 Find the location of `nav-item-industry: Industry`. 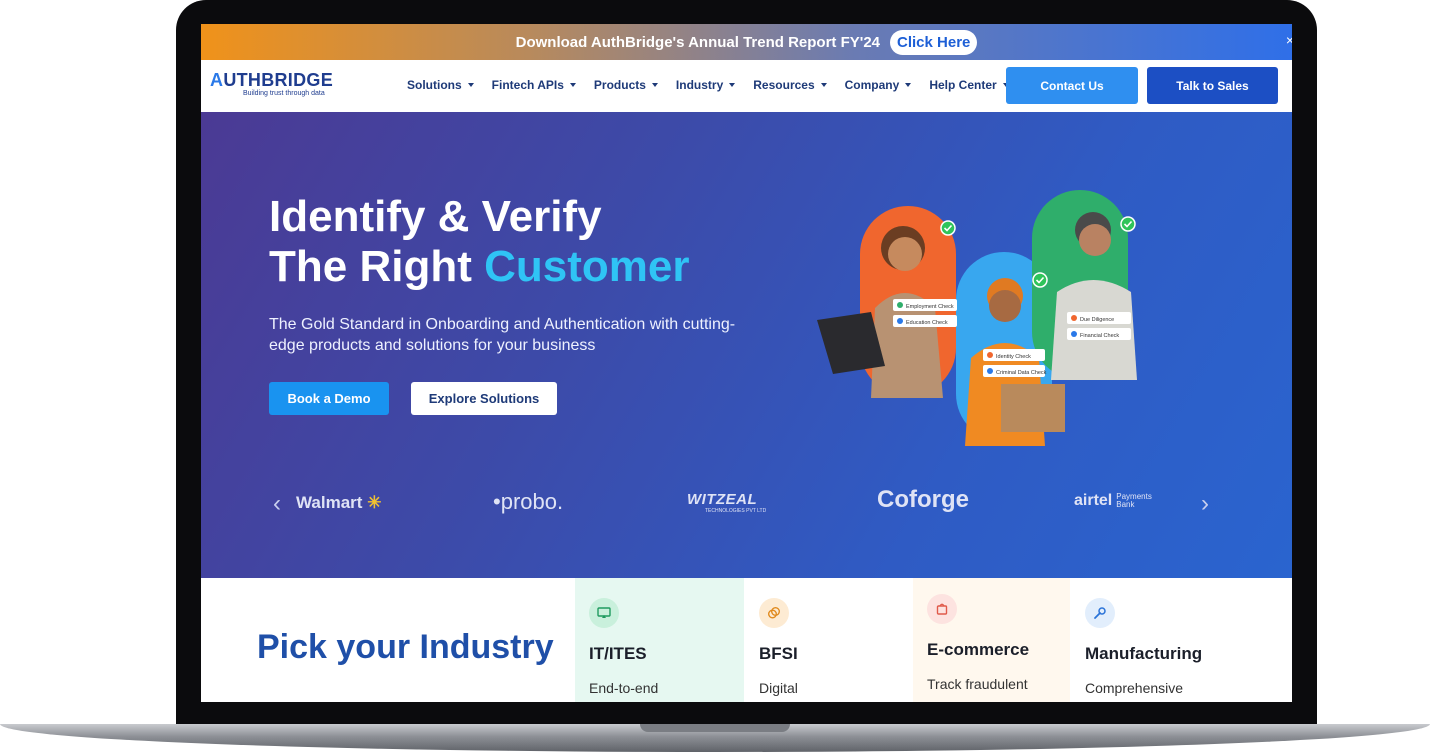

nav-item-industry: Industry is located at coordinates (706, 85).